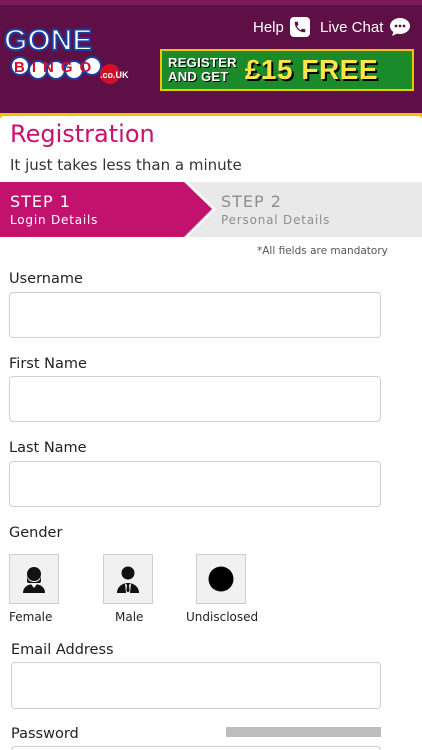  Describe the element at coordinates (129, 617) in the screenshot. I see `gender-male-label: Male` at that location.